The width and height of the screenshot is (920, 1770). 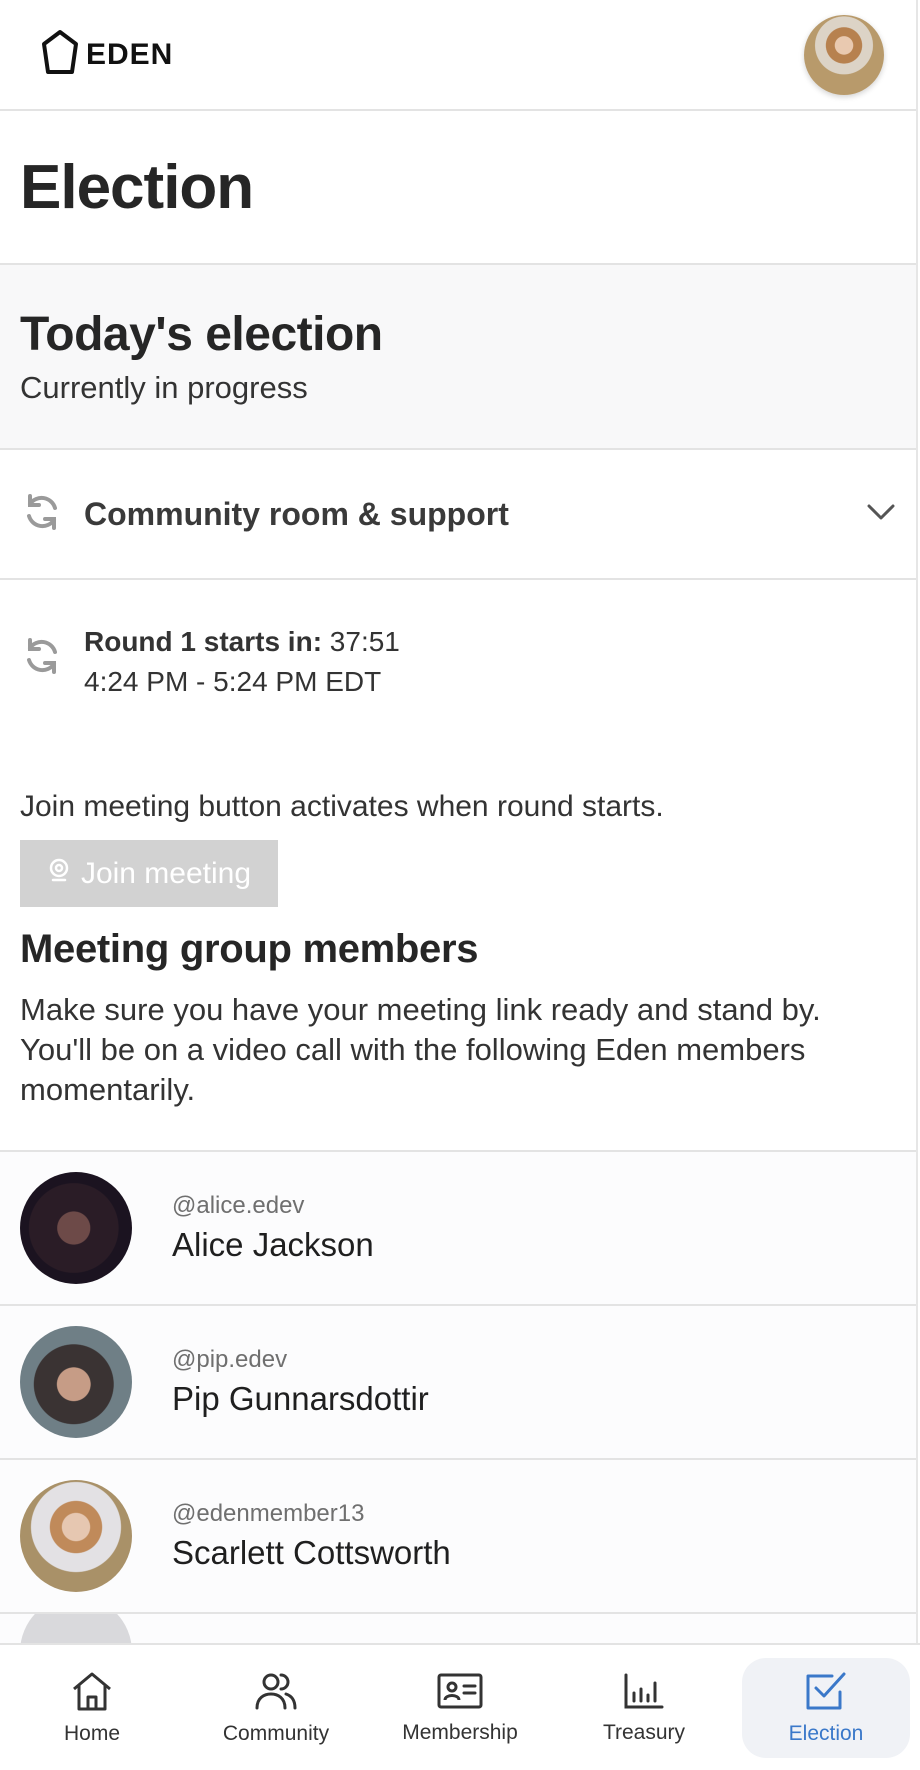 I want to click on nav-item-membership: Membership, so click(x=460, y=1707).